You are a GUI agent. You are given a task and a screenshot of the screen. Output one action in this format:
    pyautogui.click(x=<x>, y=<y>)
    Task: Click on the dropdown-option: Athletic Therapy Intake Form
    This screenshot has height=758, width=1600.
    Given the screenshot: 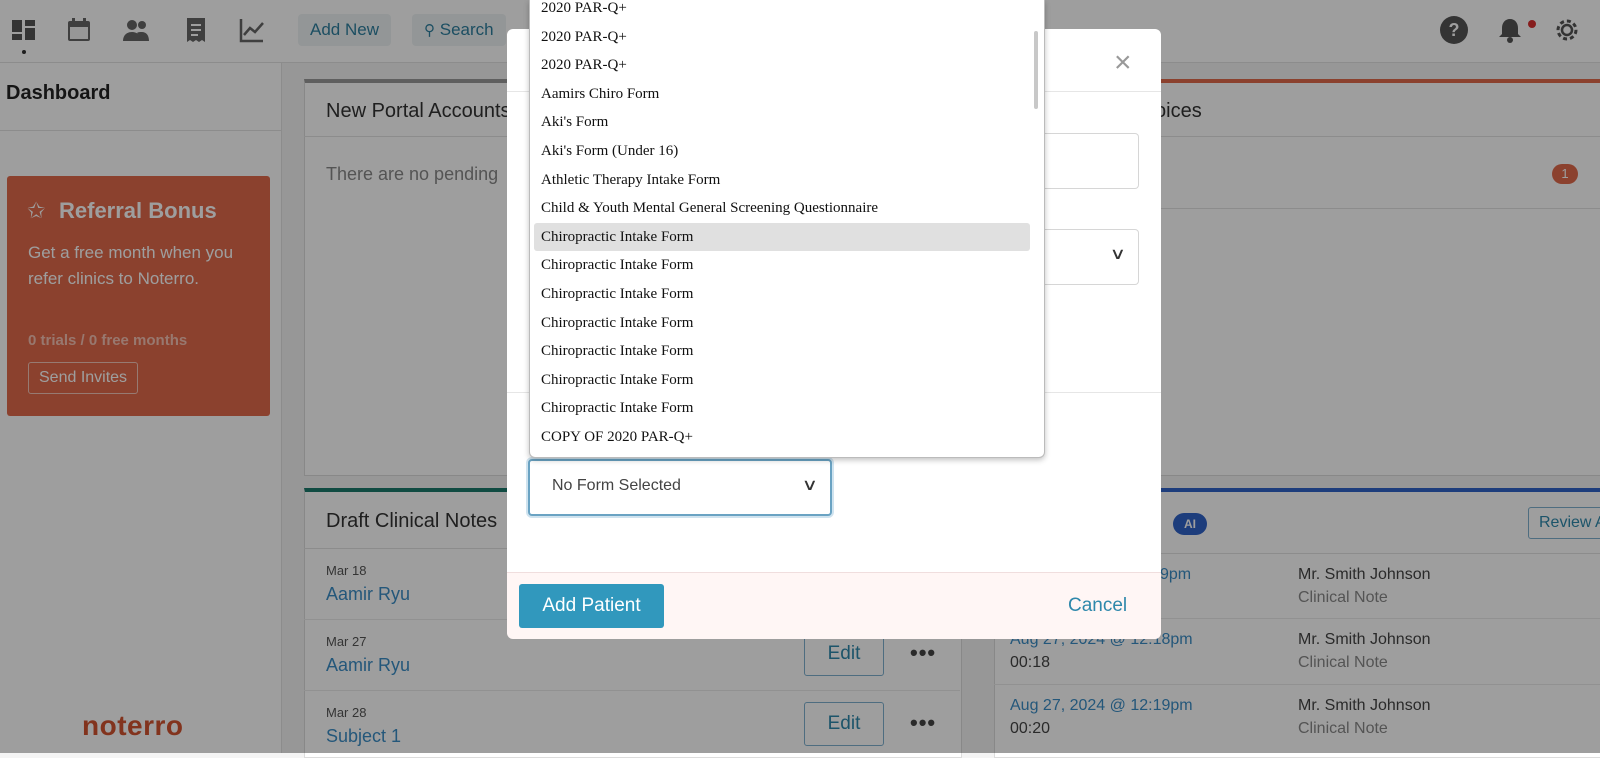 What is the action you would take?
    pyautogui.click(x=782, y=180)
    